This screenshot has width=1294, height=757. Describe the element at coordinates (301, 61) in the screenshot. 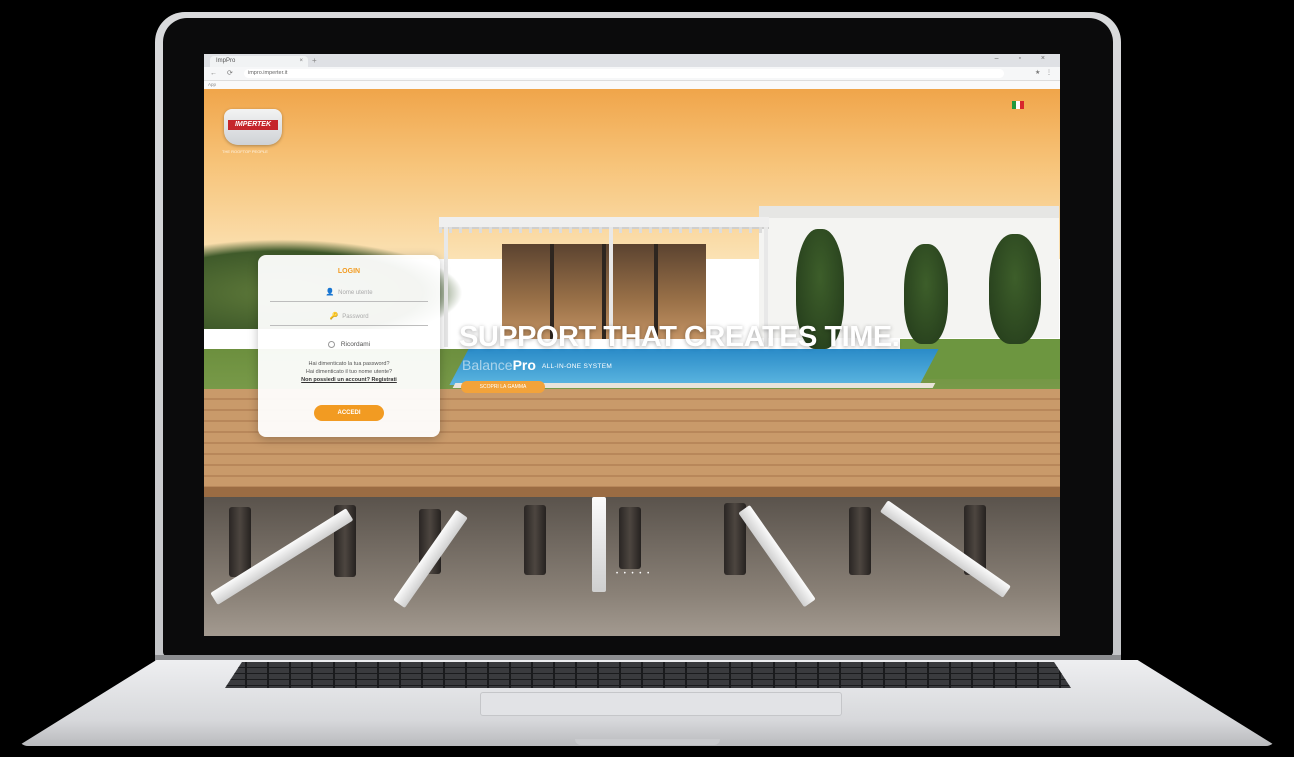

I see `close-tab-icon: ×` at that location.